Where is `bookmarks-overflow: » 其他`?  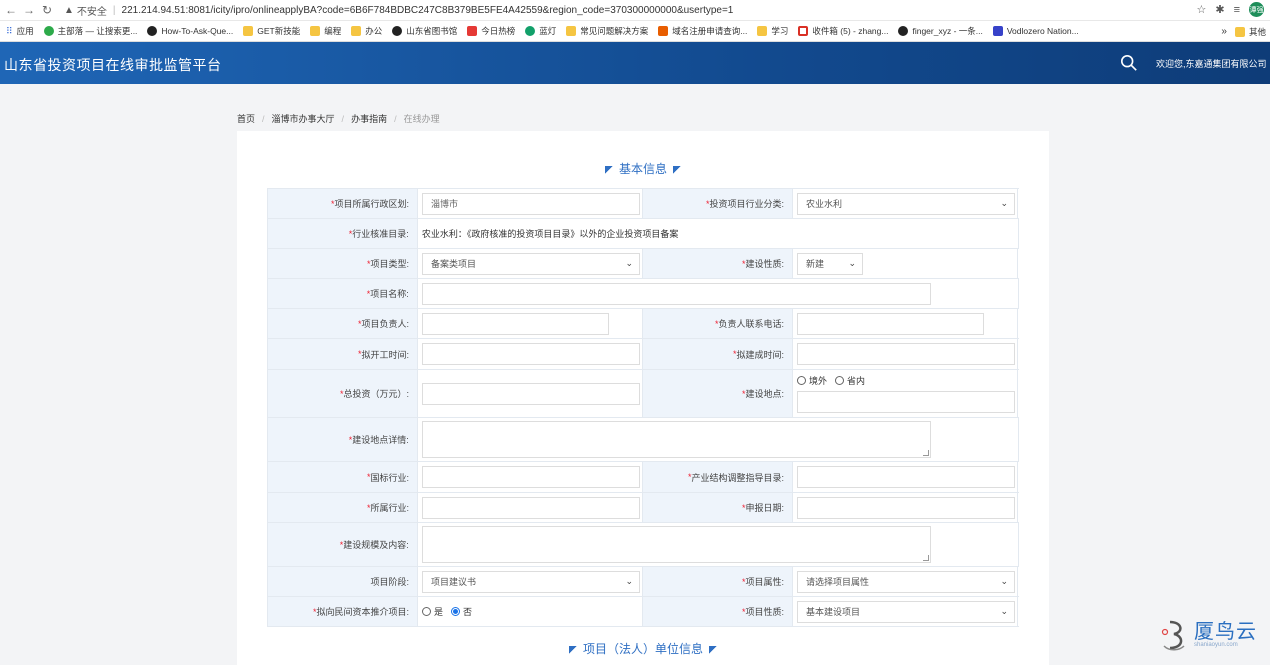
bookmarks-overflow: » 其他 is located at coordinates (1243, 31).